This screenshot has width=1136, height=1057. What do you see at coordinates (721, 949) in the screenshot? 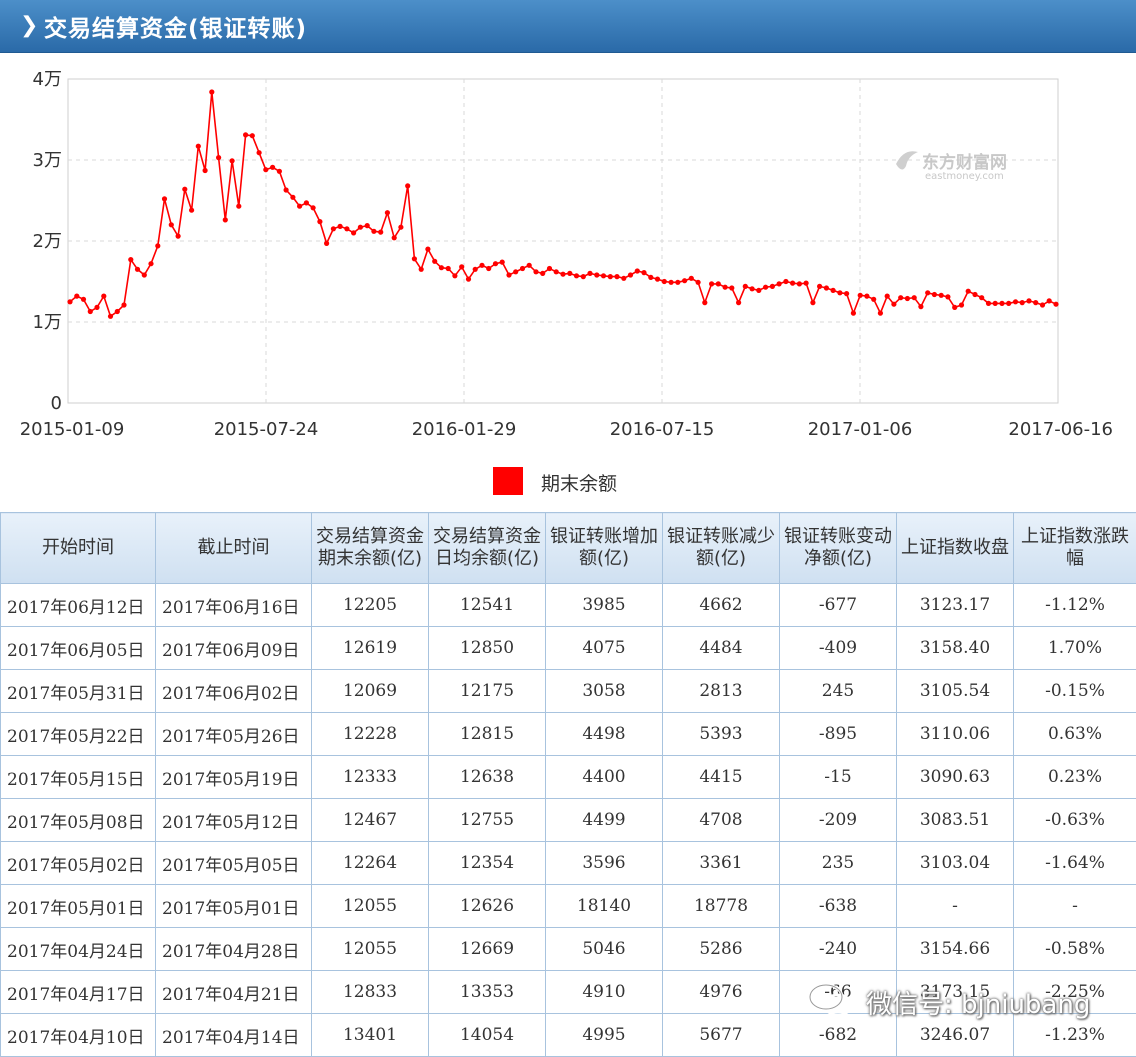
I see `table-cell: 5286` at bounding box center [721, 949].